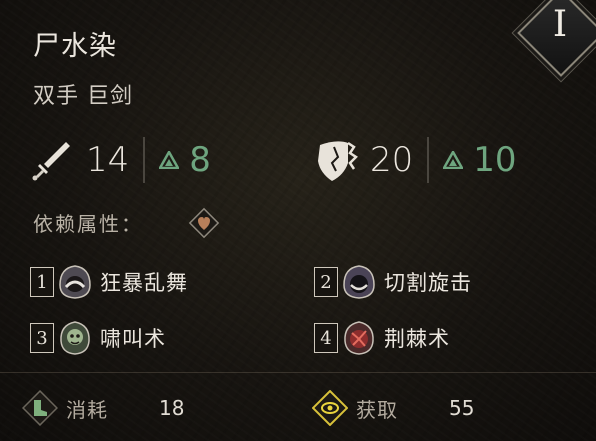  What do you see at coordinates (298, 372) in the screenshot?
I see `footer-divider` at bounding box center [298, 372].